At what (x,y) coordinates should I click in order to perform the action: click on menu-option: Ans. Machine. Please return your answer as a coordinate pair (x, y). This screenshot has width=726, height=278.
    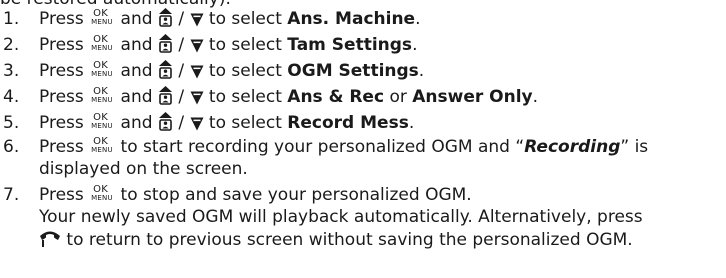
    Looking at the image, I should click on (351, 19).